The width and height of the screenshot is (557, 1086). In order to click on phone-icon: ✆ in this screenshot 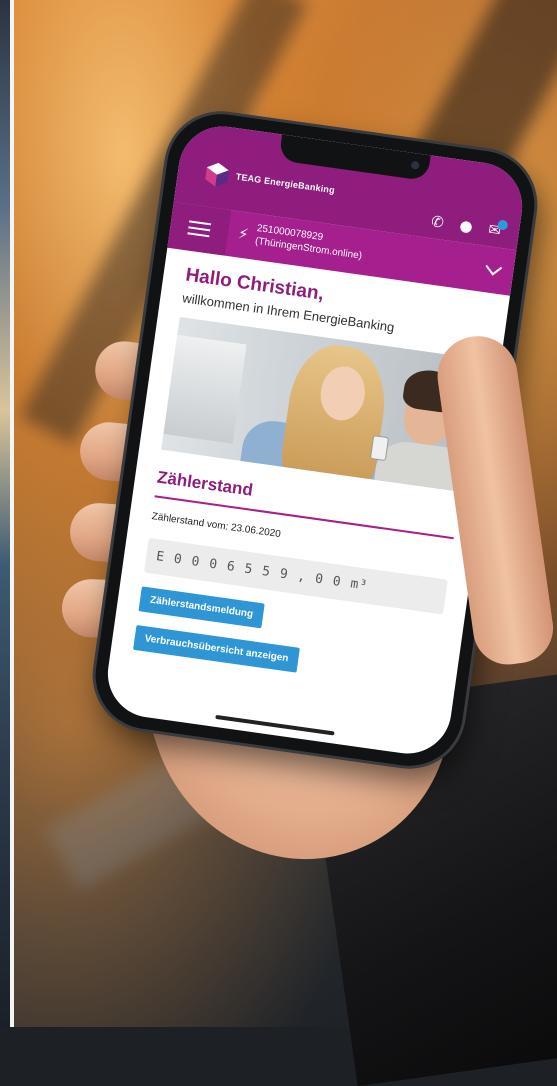, I will do `click(437, 222)`.